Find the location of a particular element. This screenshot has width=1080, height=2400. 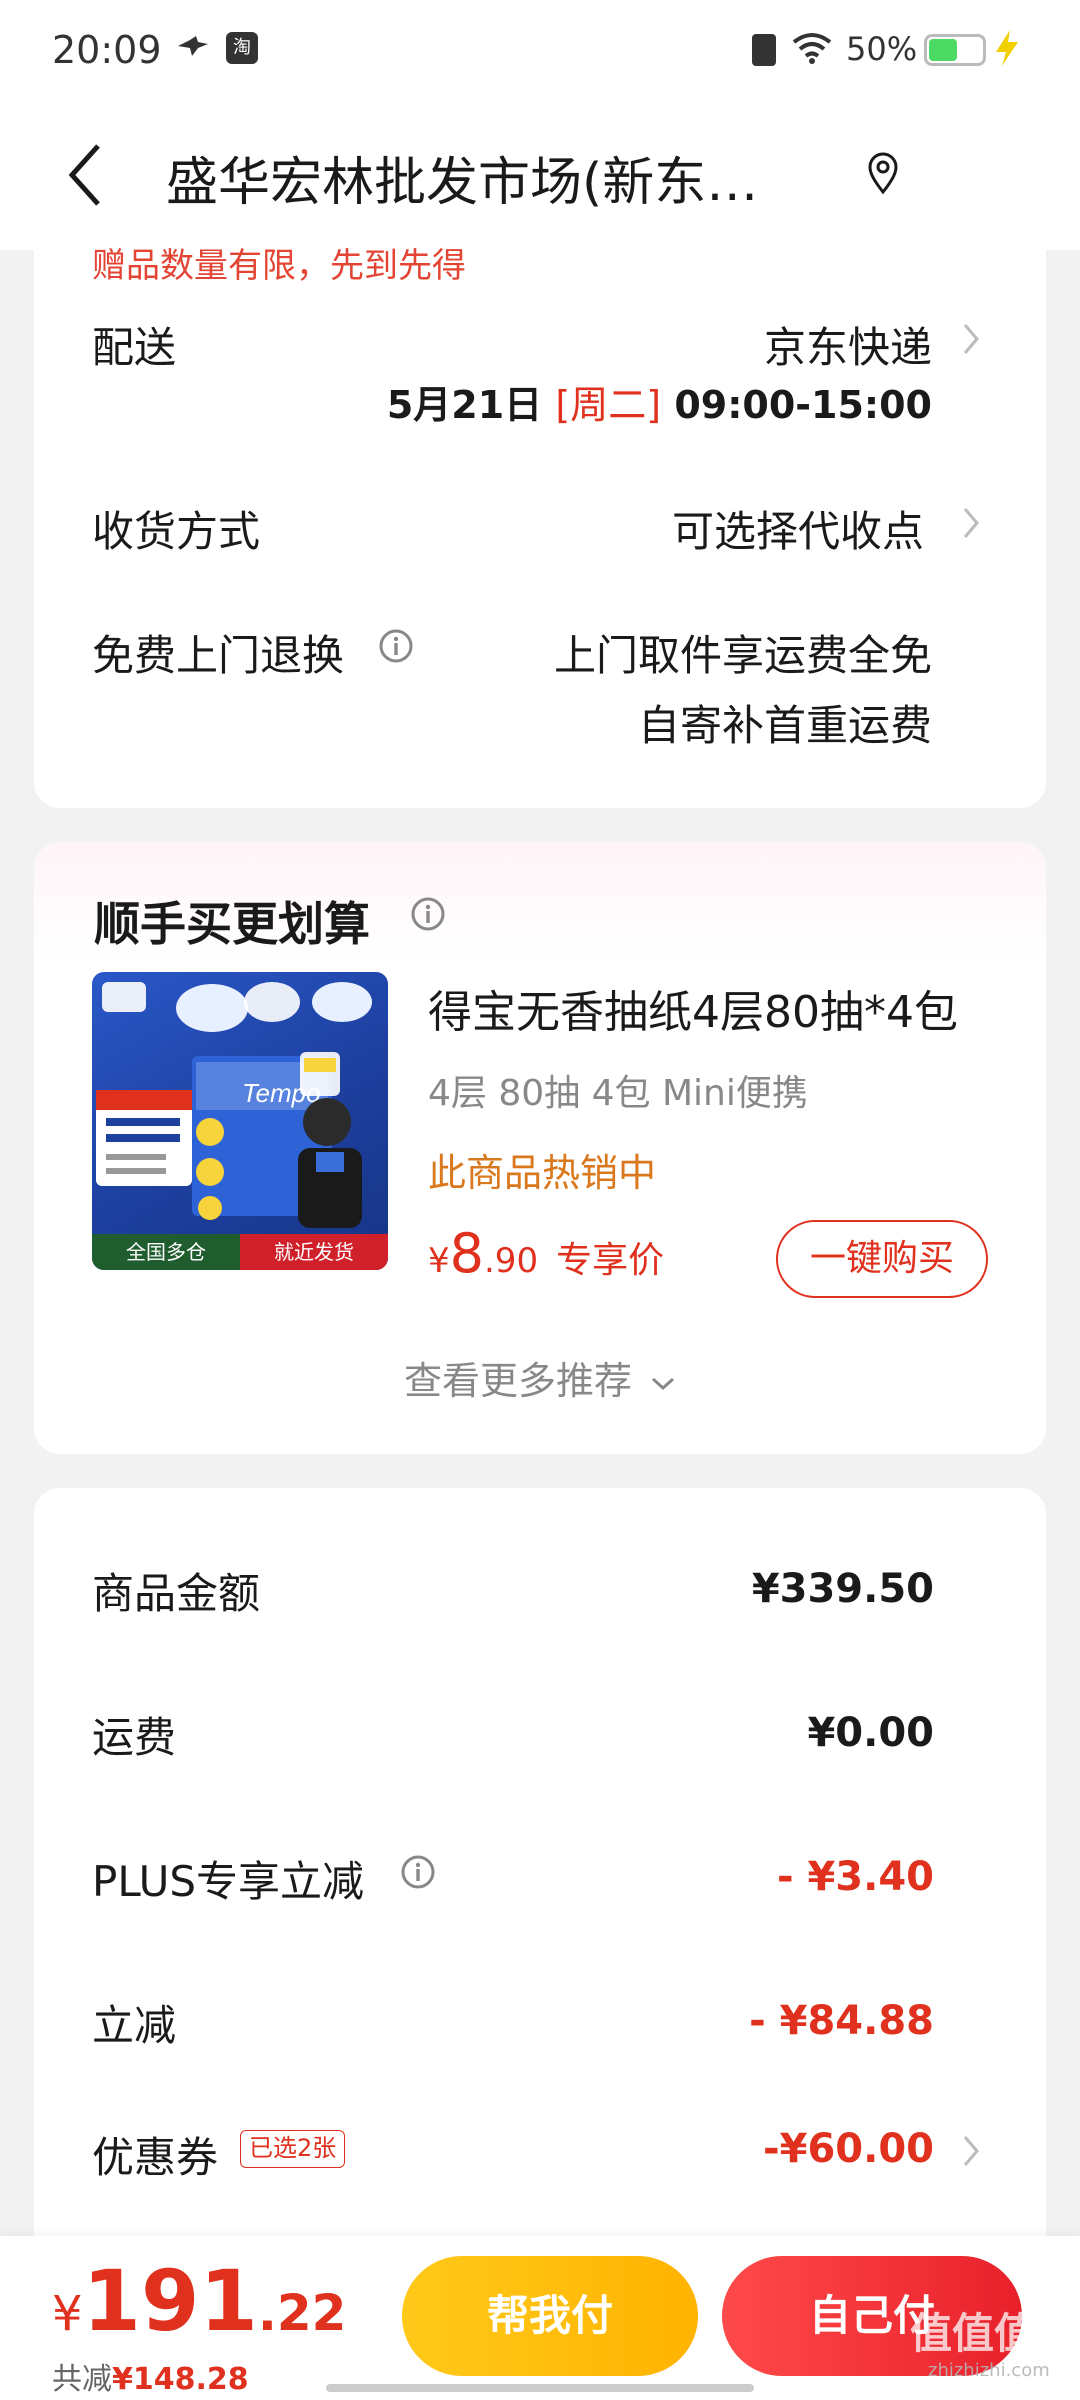

coupon-label: 优惠券 is located at coordinates (155, 2157).